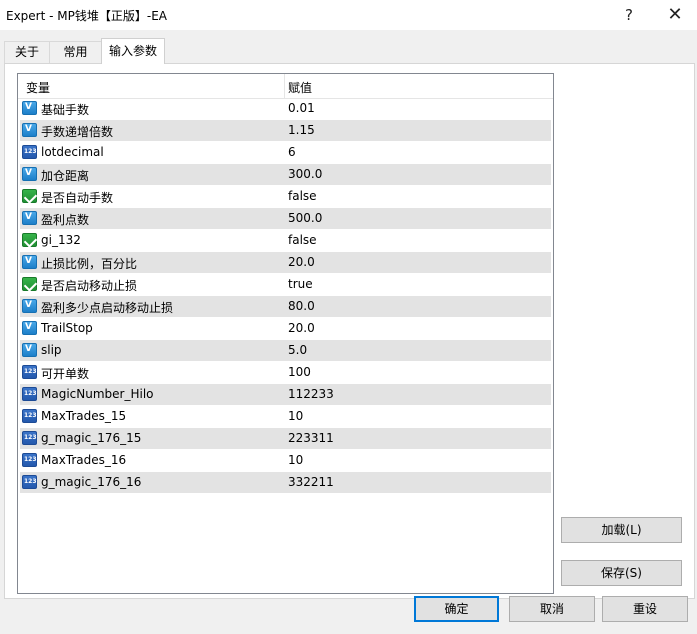  I want to click on param-name: 是否启动移动止损, so click(89, 286).